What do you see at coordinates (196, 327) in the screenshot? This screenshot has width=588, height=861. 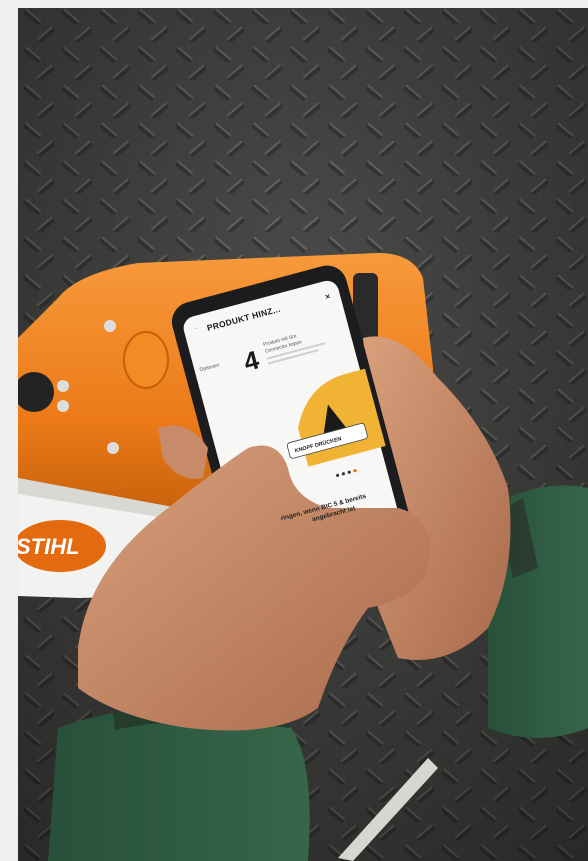 I see `back-arrow-icon: ←` at bounding box center [196, 327].